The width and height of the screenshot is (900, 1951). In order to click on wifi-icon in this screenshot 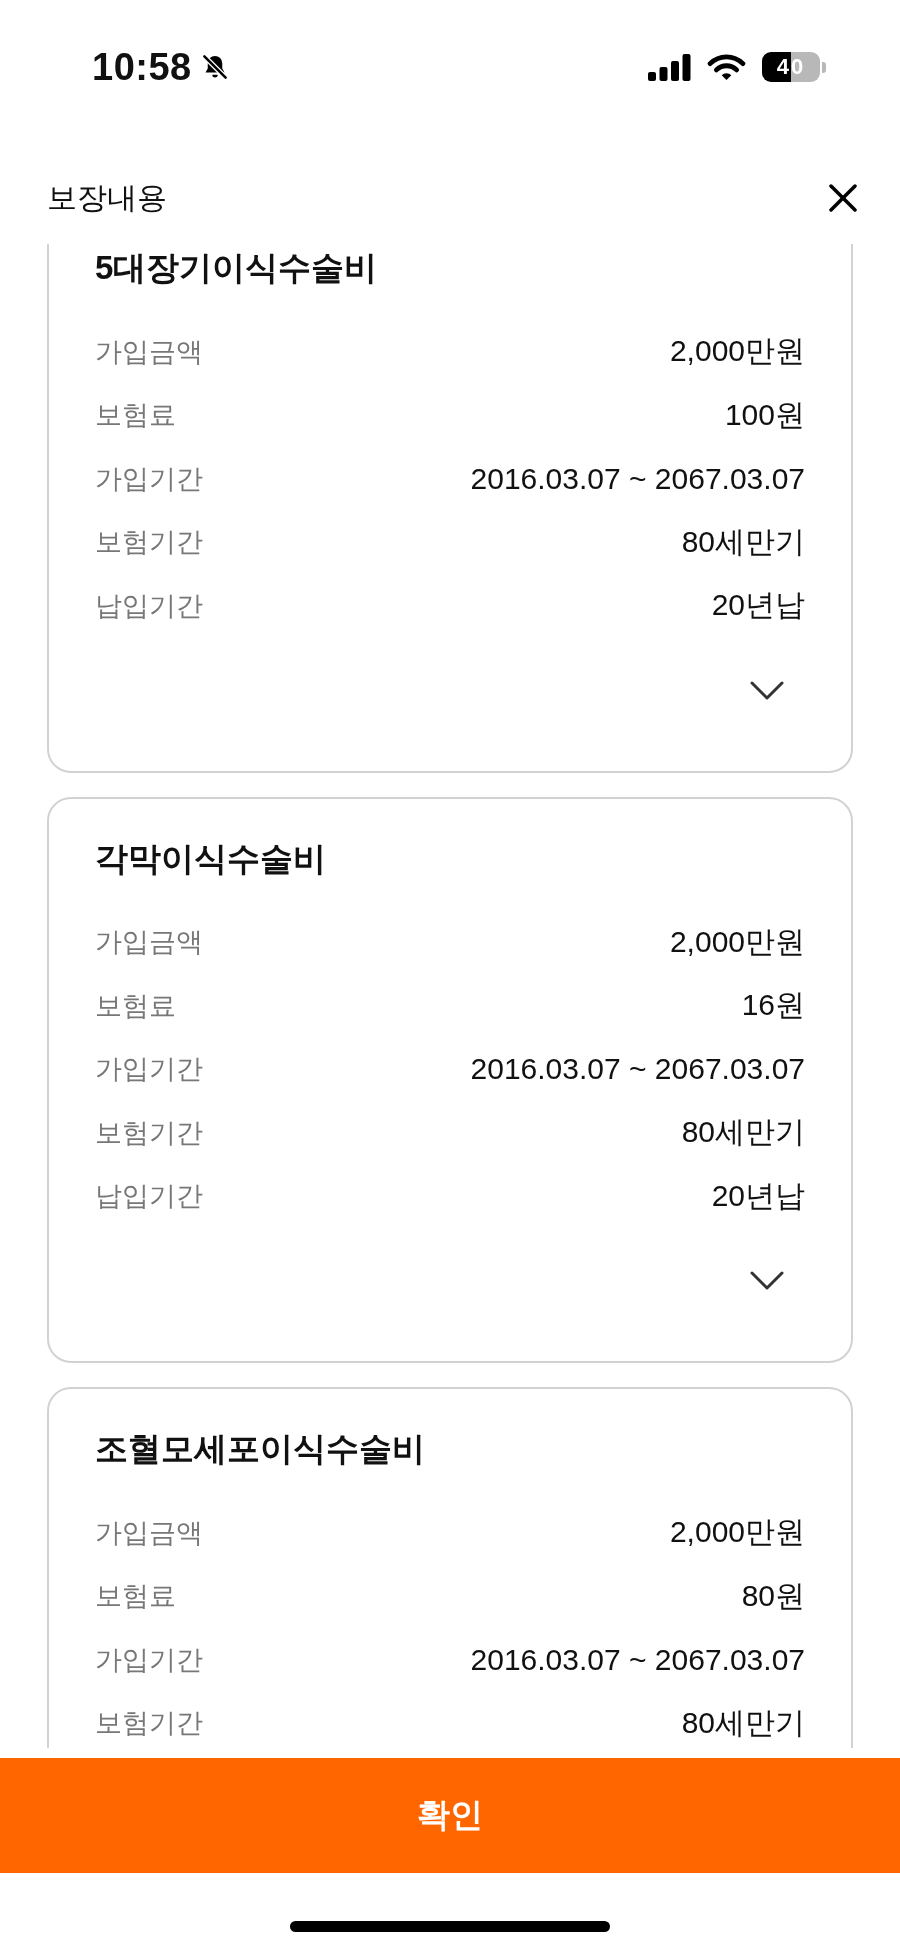, I will do `click(726, 67)`.